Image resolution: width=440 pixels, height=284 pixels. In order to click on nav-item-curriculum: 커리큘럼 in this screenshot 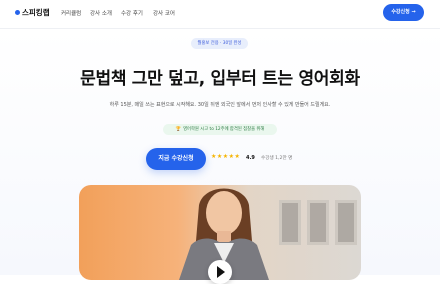, I will do `click(71, 13)`.